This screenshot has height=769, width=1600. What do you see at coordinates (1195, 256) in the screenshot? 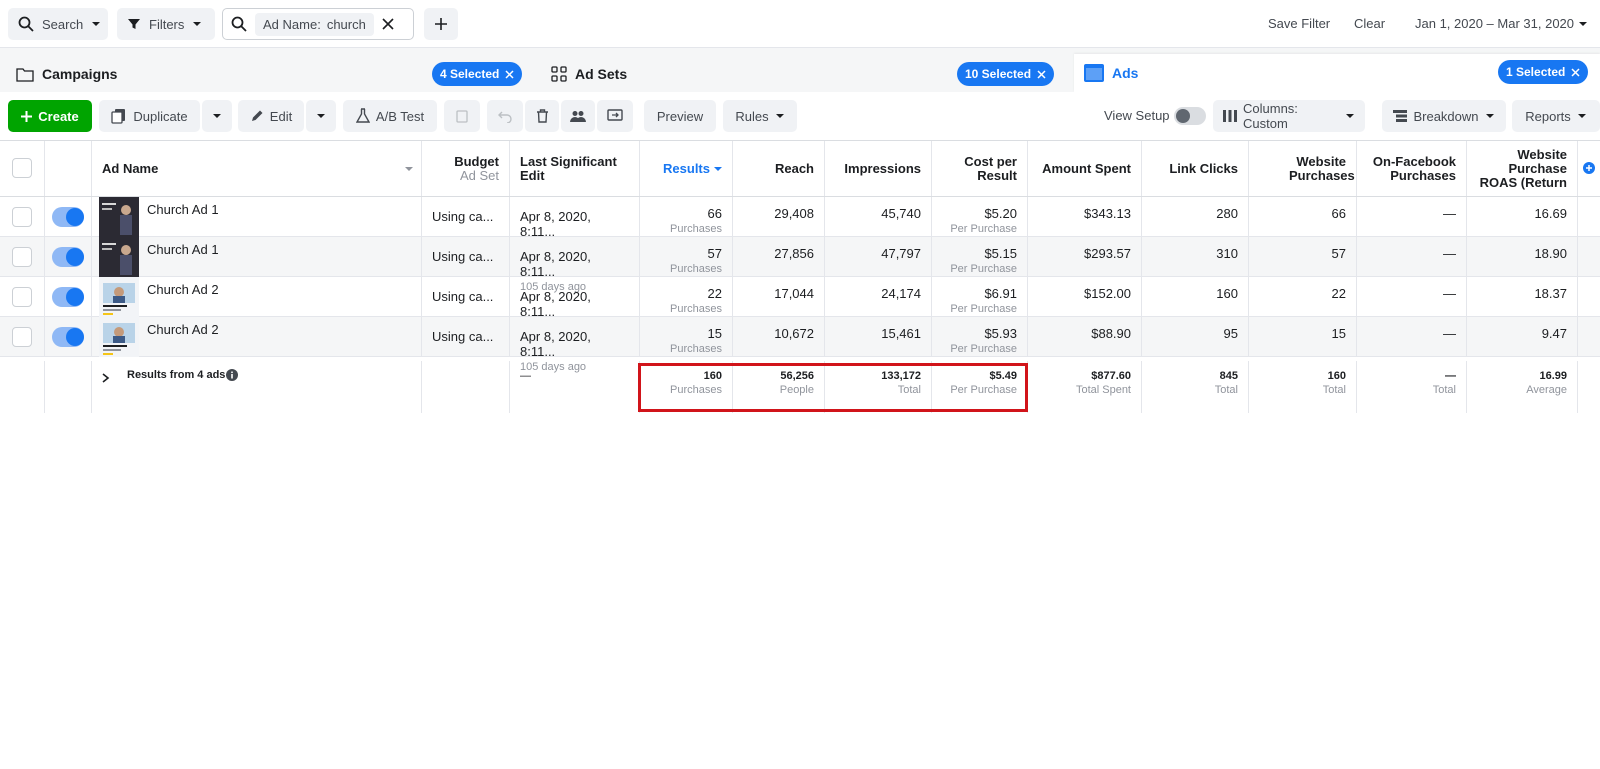
I see `row-clicks-cell: 310` at bounding box center [1195, 256].